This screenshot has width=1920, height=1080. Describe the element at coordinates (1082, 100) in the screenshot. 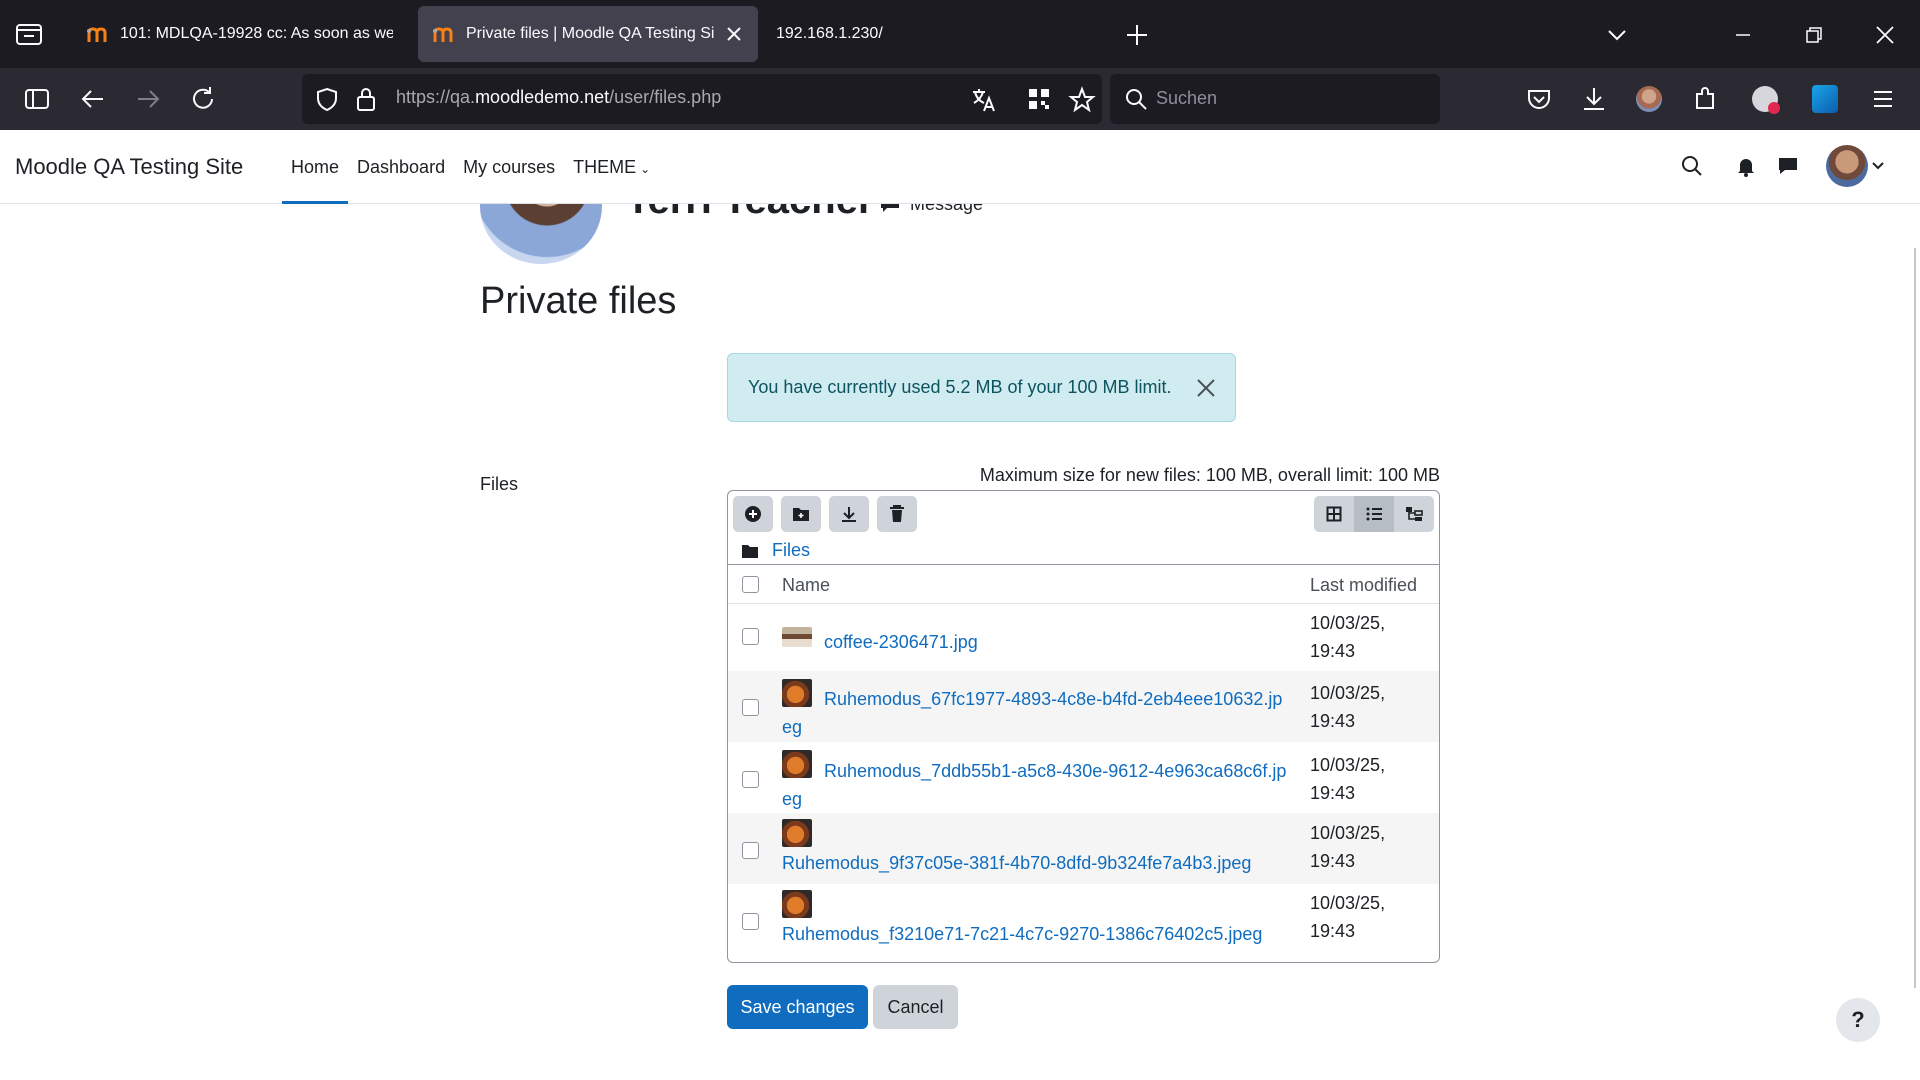

I see `bookmark-star-icon` at that location.